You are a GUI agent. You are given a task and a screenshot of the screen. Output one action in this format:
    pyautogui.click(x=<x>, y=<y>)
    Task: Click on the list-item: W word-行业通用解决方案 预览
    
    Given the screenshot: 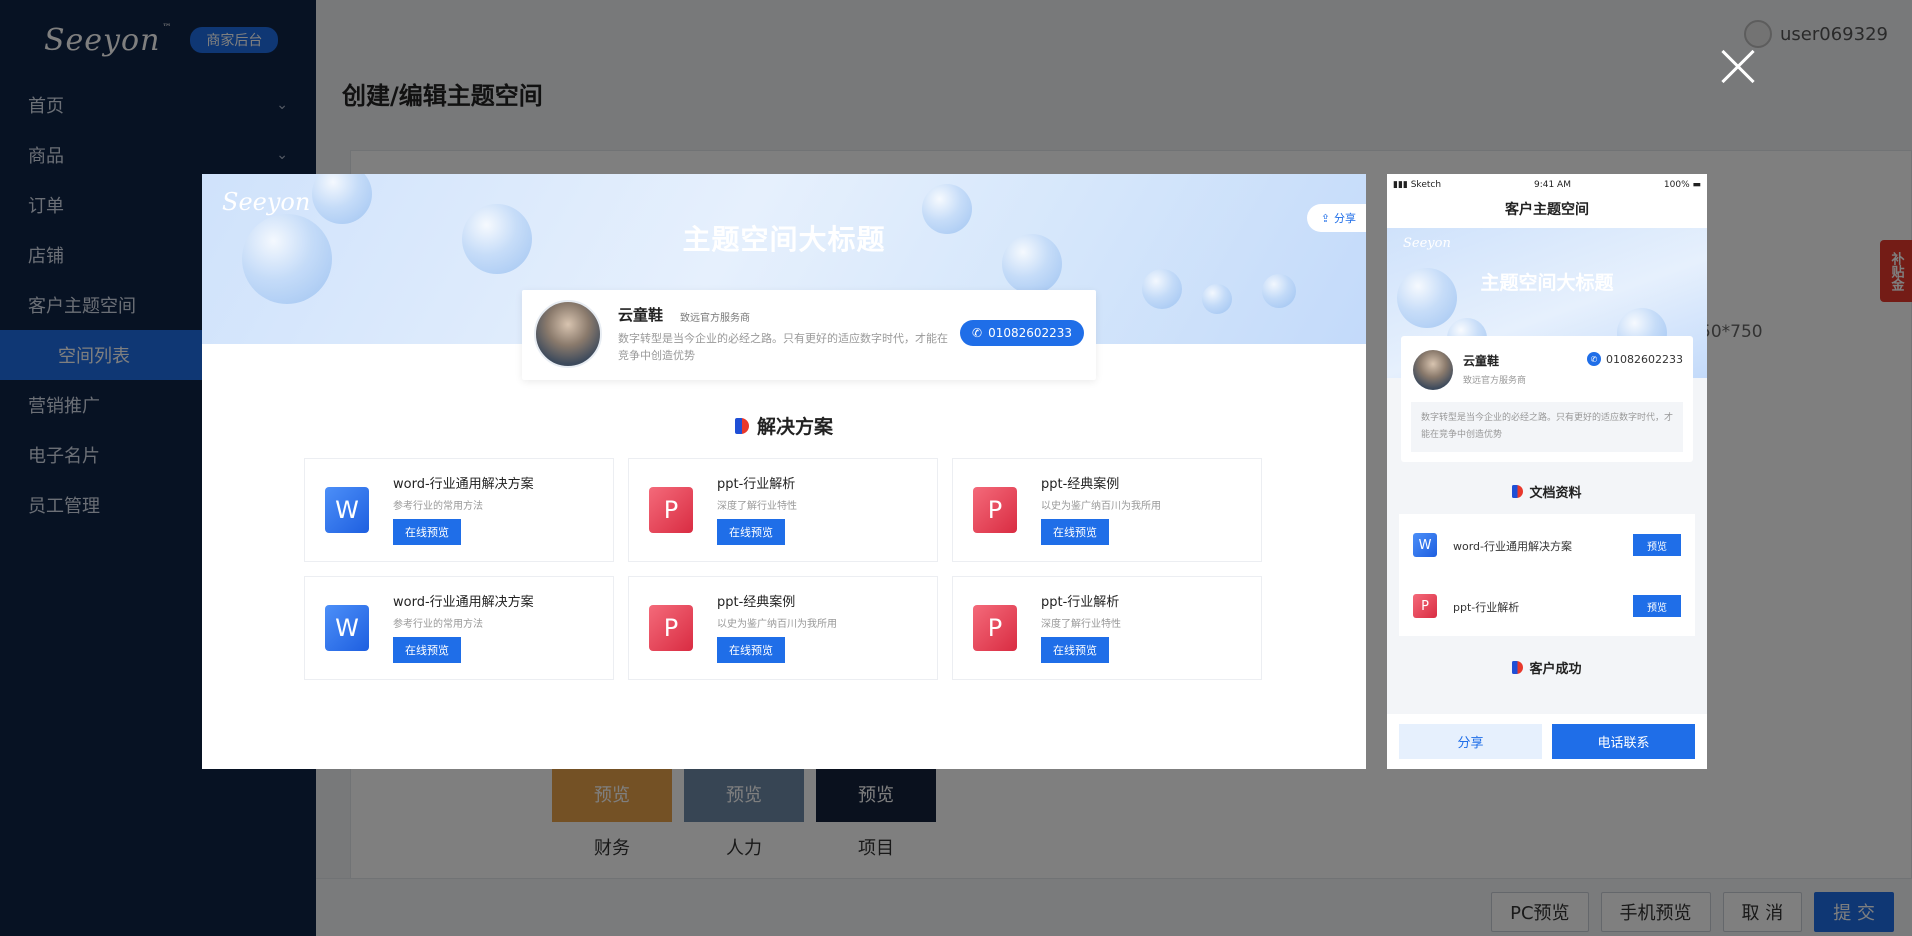 What is the action you would take?
    pyautogui.click(x=1547, y=544)
    